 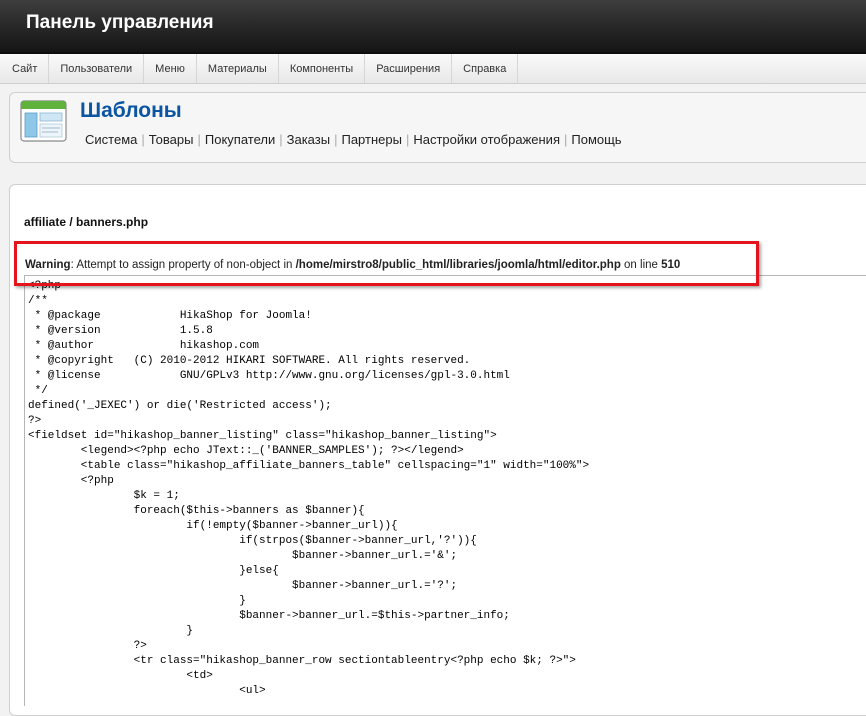 I want to click on submenu-item-help: Помощь, so click(x=596, y=139).